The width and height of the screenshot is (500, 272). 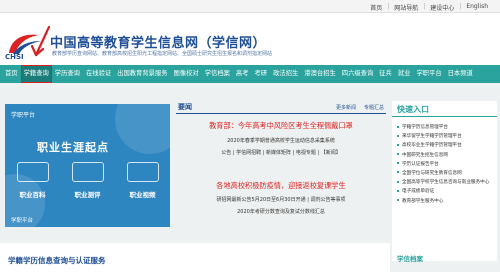 What do you see at coordinates (357, 74) in the screenshot?
I see `nav-item-cet: 四六级查询` at bounding box center [357, 74].